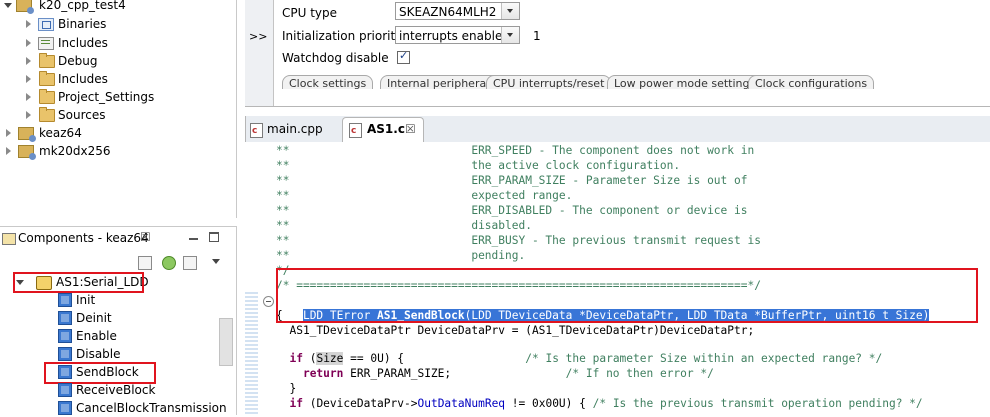 The width and height of the screenshot is (990, 417). I want to click on components-panel-header: Components - keaz64 ☒, so click(118, 239).